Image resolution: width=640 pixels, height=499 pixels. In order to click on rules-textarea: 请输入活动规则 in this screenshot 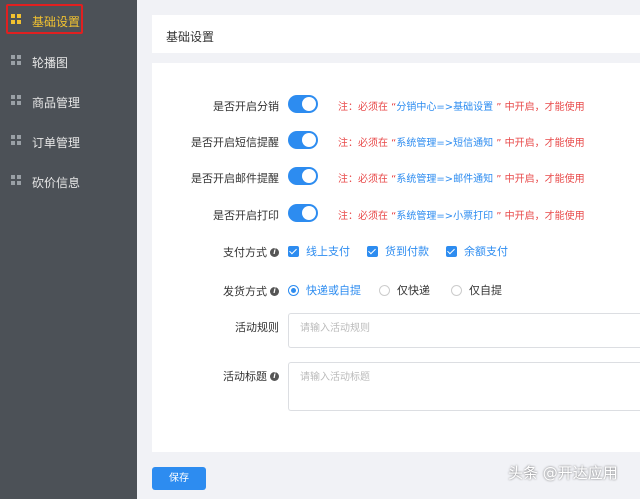, I will do `click(464, 330)`.